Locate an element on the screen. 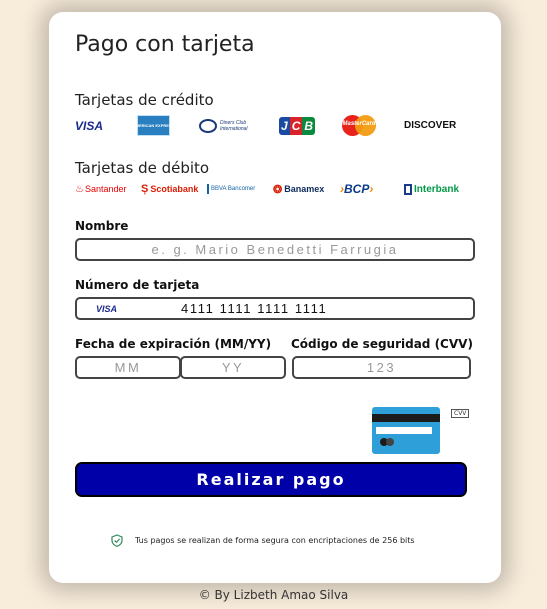  footer-credit: © By Lizbeth Amao Silva is located at coordinates (273, 595).